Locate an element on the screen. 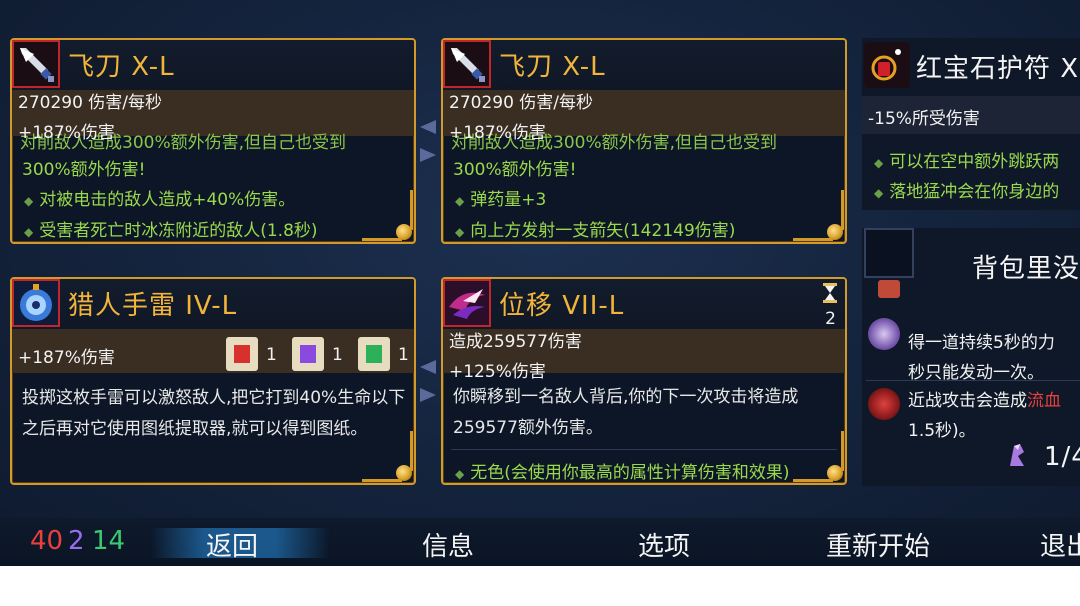 The image size is (1080, 606). survival-stat: 14 is located at coordinates (109, 541).